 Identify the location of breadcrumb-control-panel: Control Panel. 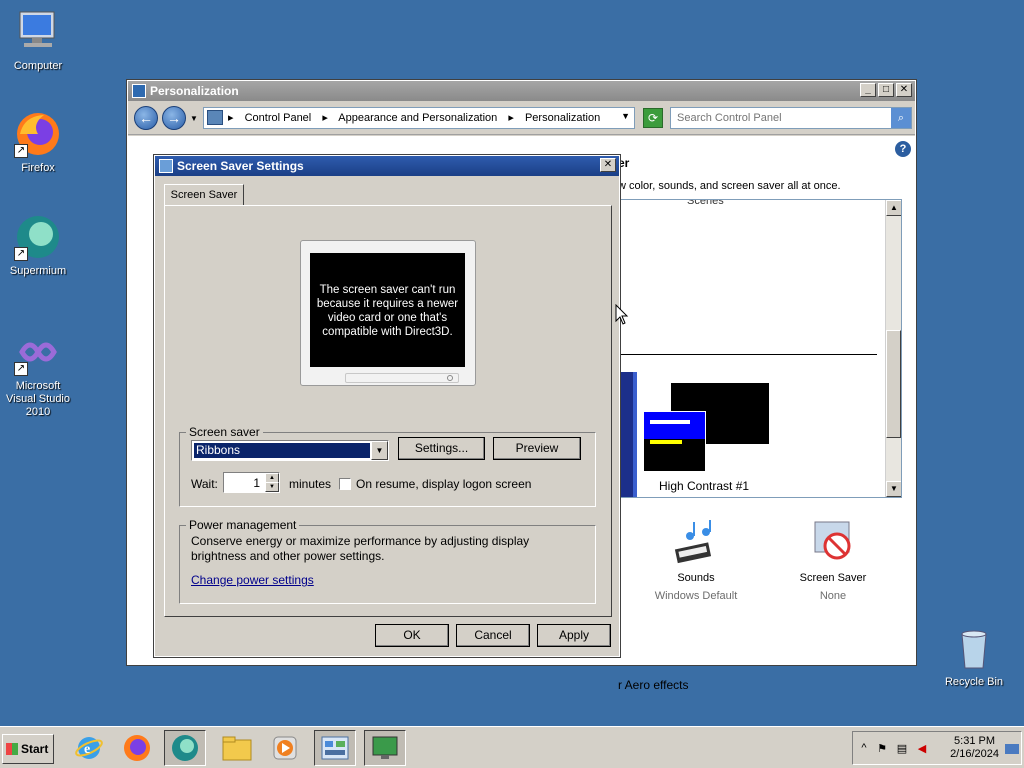
(278, 118).